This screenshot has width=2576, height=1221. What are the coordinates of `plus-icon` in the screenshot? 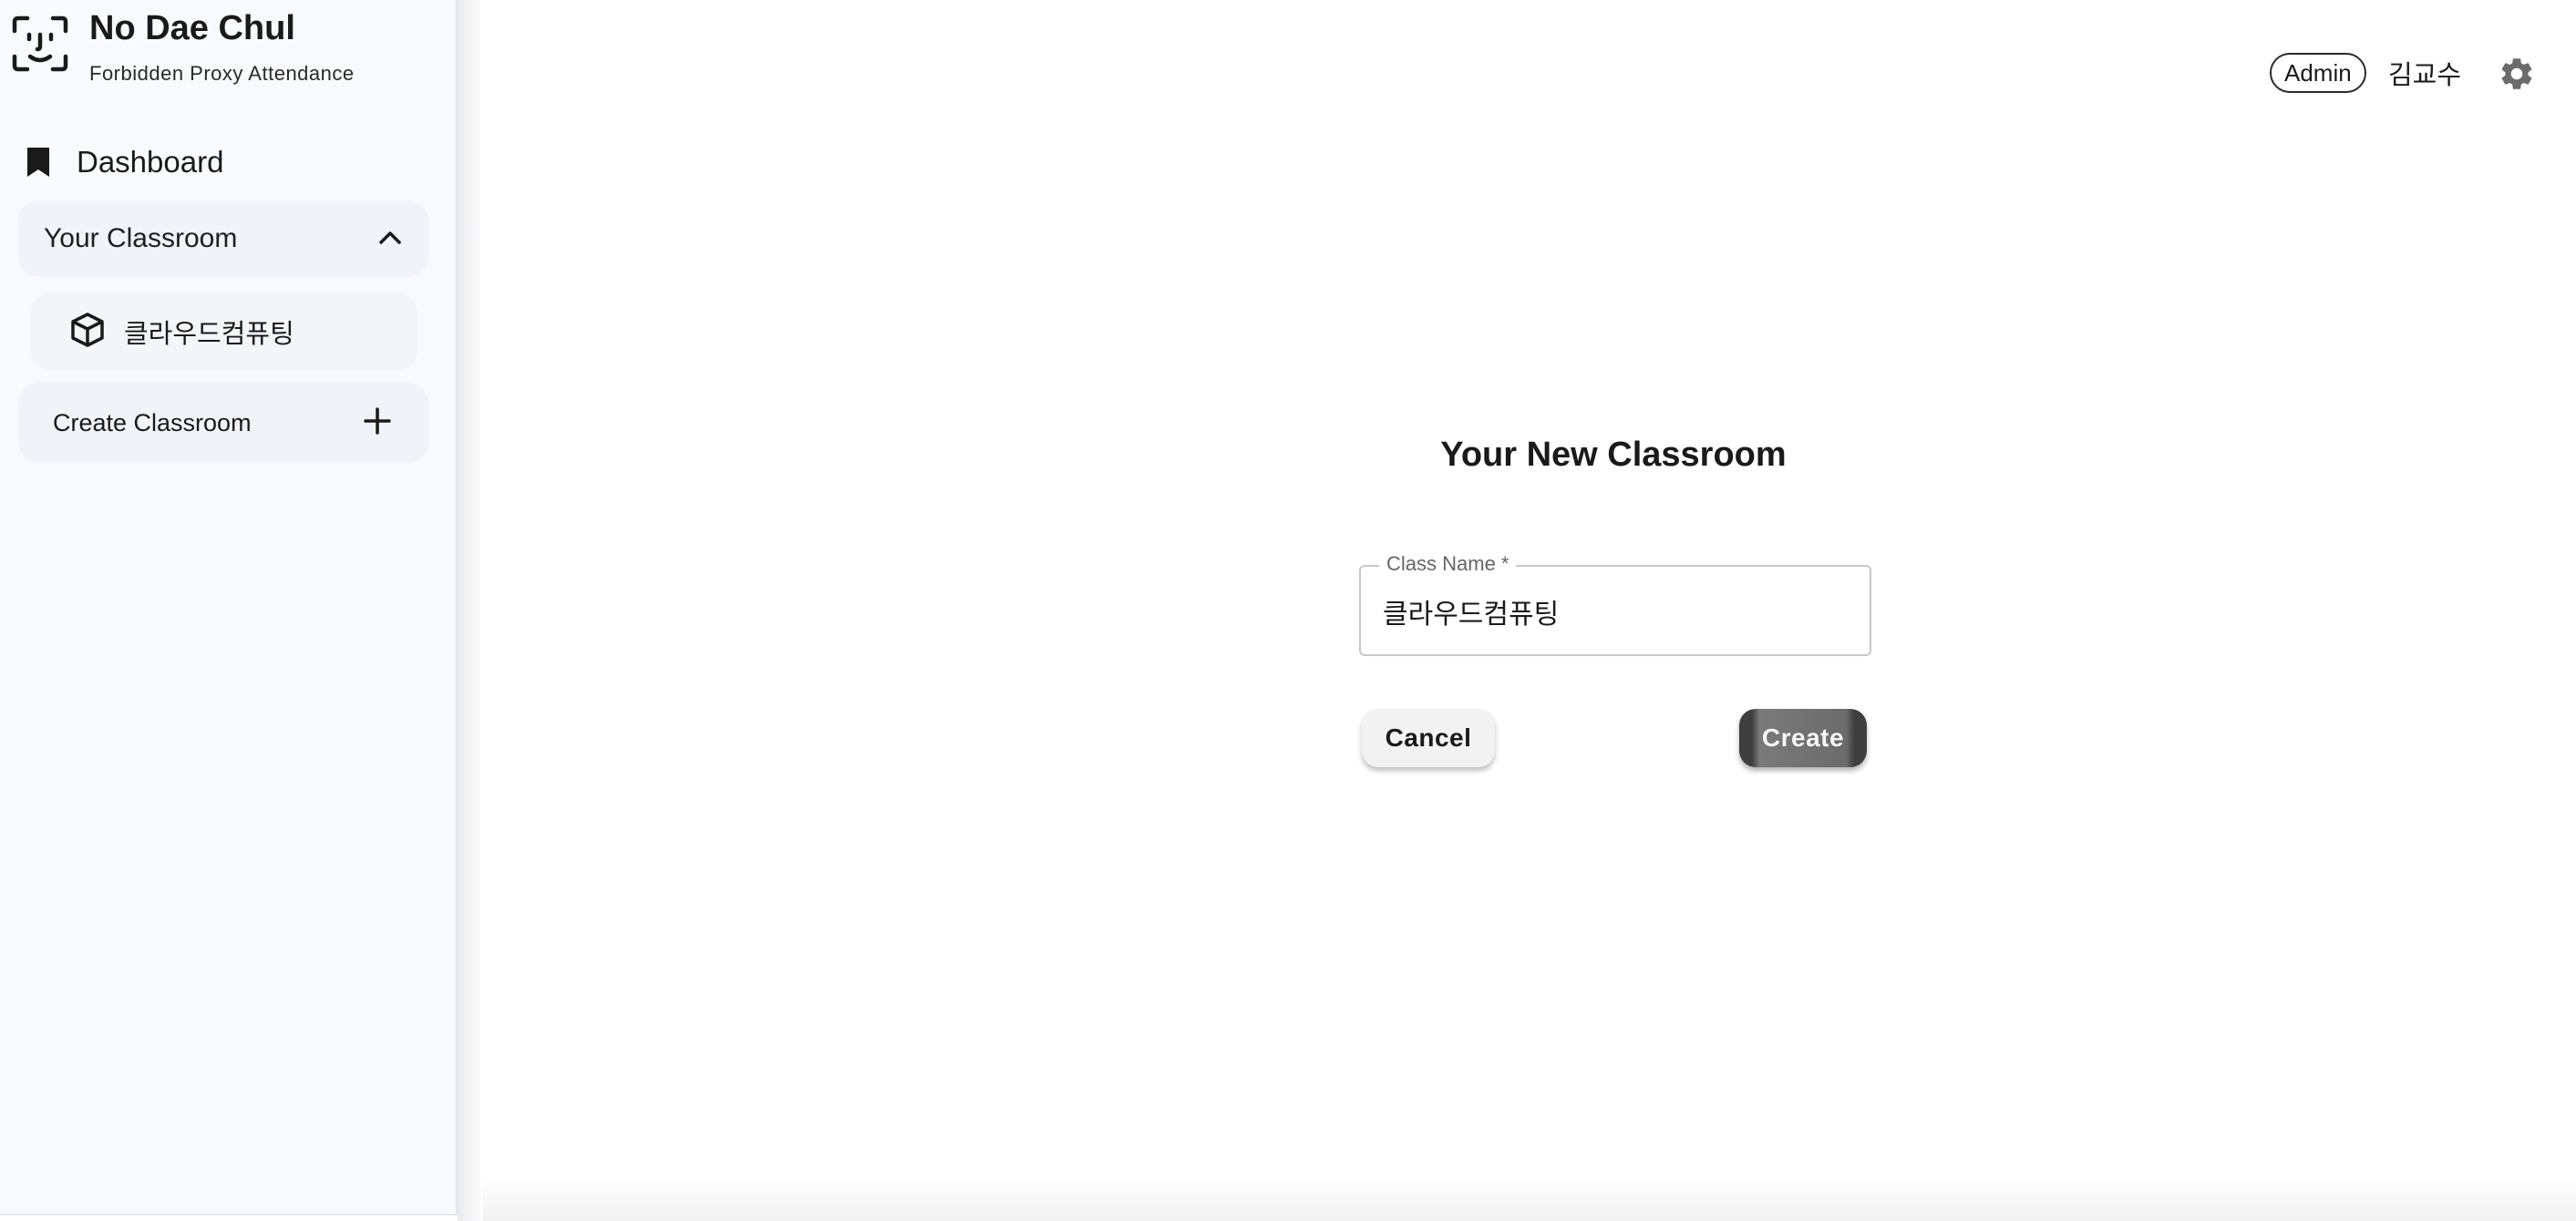 It's located at (377, 423).